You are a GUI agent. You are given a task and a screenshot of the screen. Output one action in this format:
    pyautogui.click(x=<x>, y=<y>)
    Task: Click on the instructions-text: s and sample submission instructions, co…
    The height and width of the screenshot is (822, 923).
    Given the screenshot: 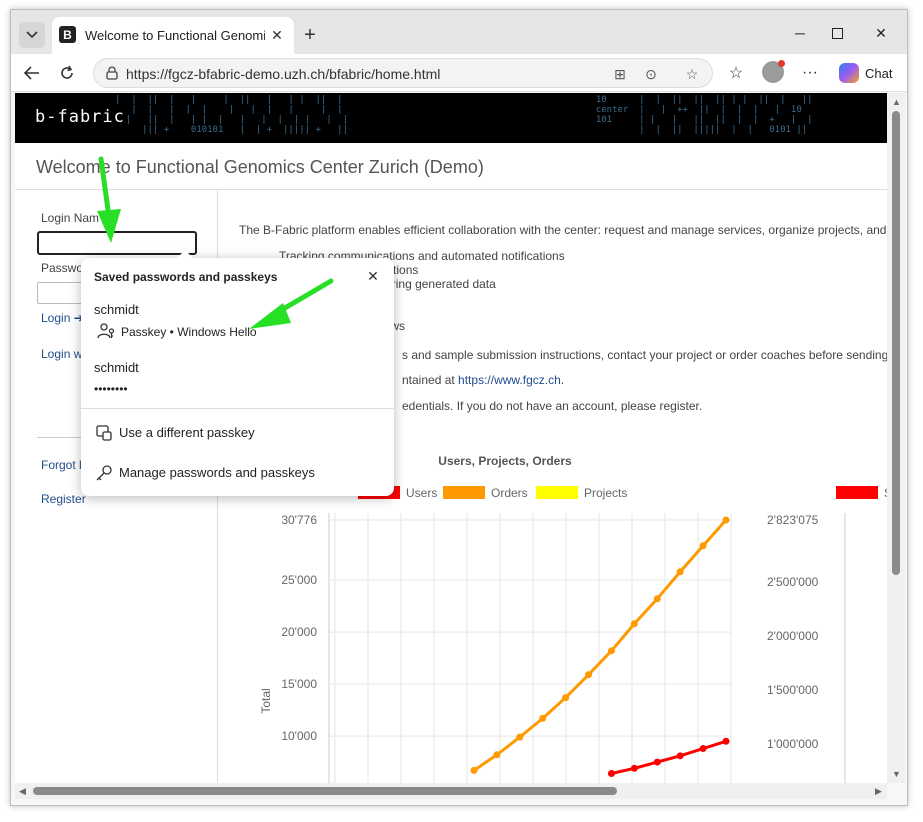 What is the action you would take?
    pyautogui.click(x=644, y=355)
    